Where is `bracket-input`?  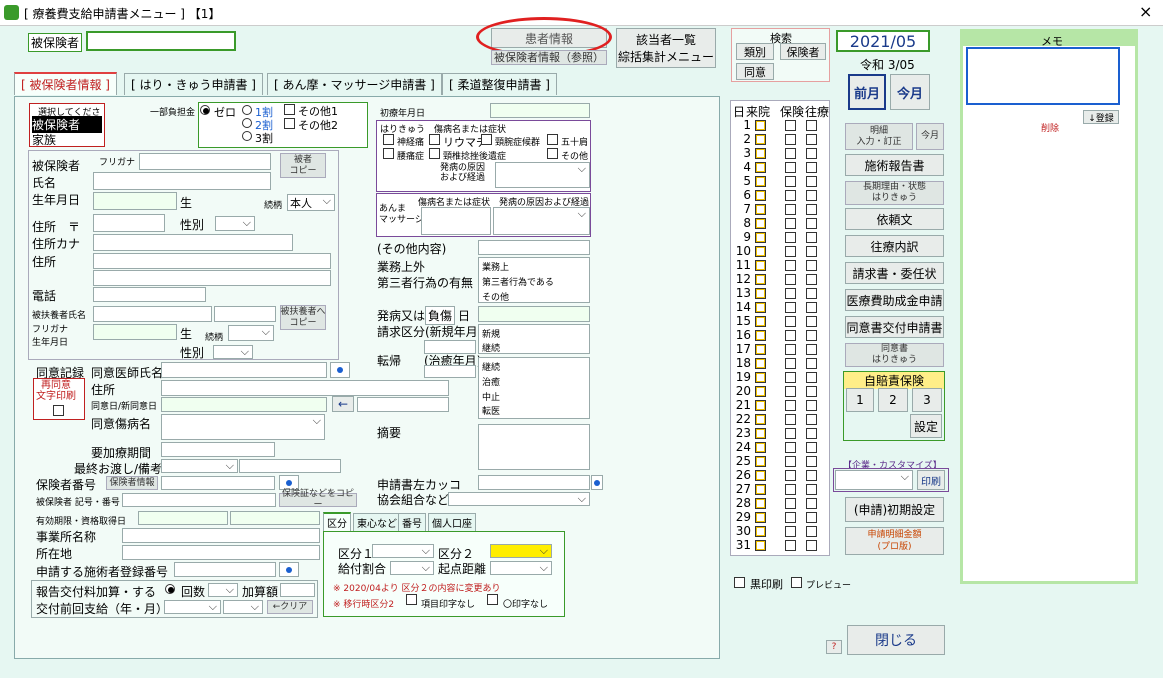 bracket-input is located at coordinates (534, 482).